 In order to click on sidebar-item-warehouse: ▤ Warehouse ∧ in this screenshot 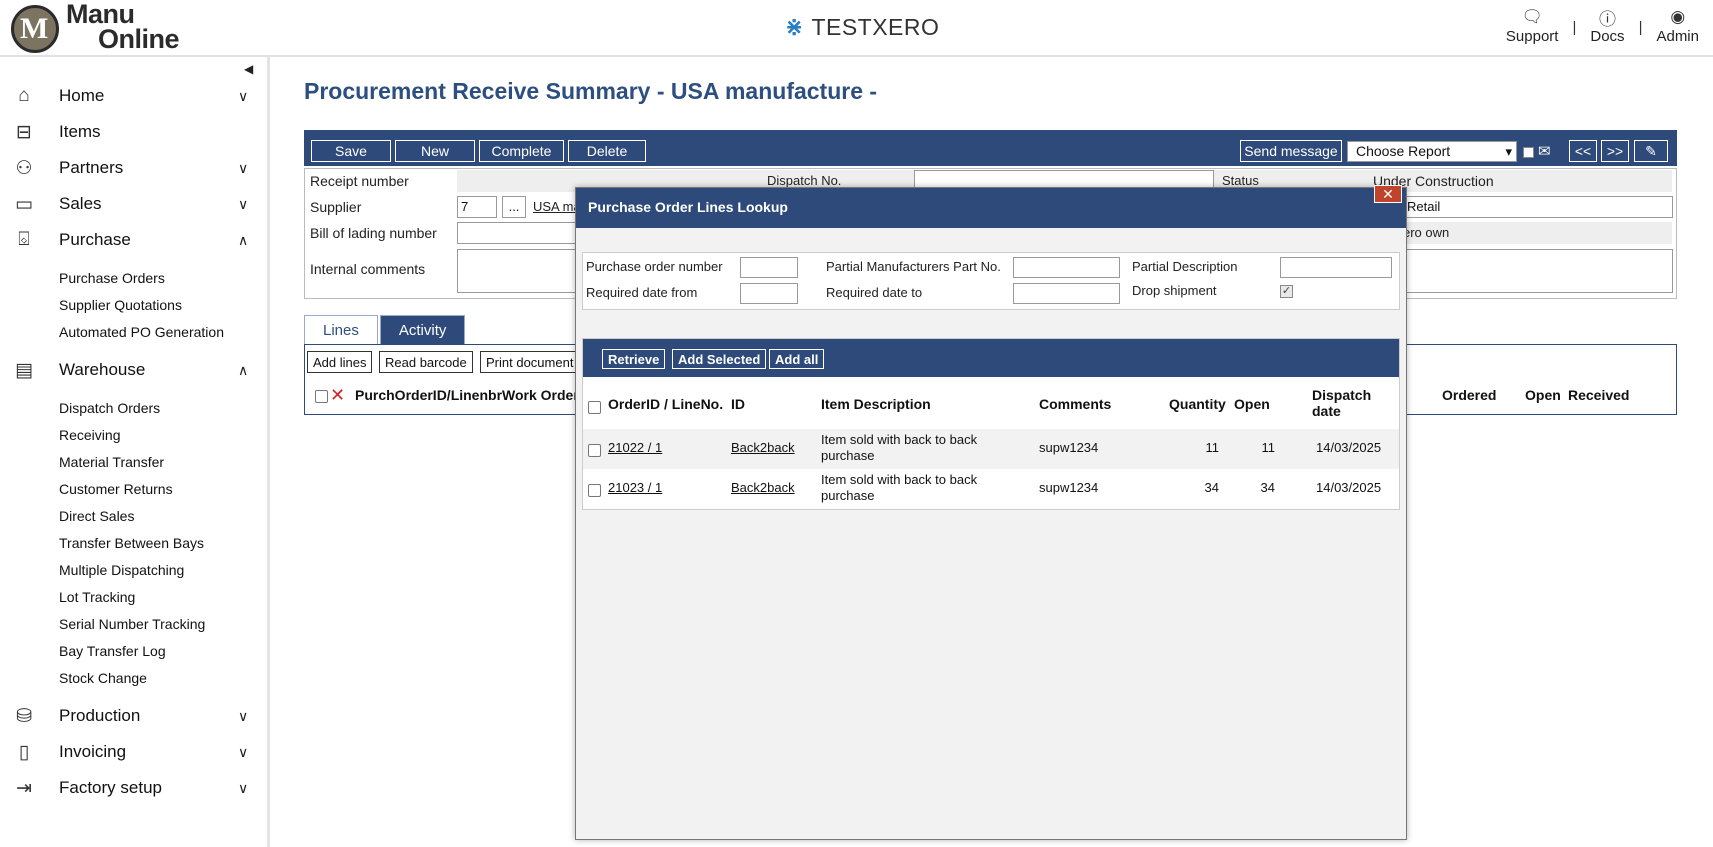, I will do `click(131, 370)`.